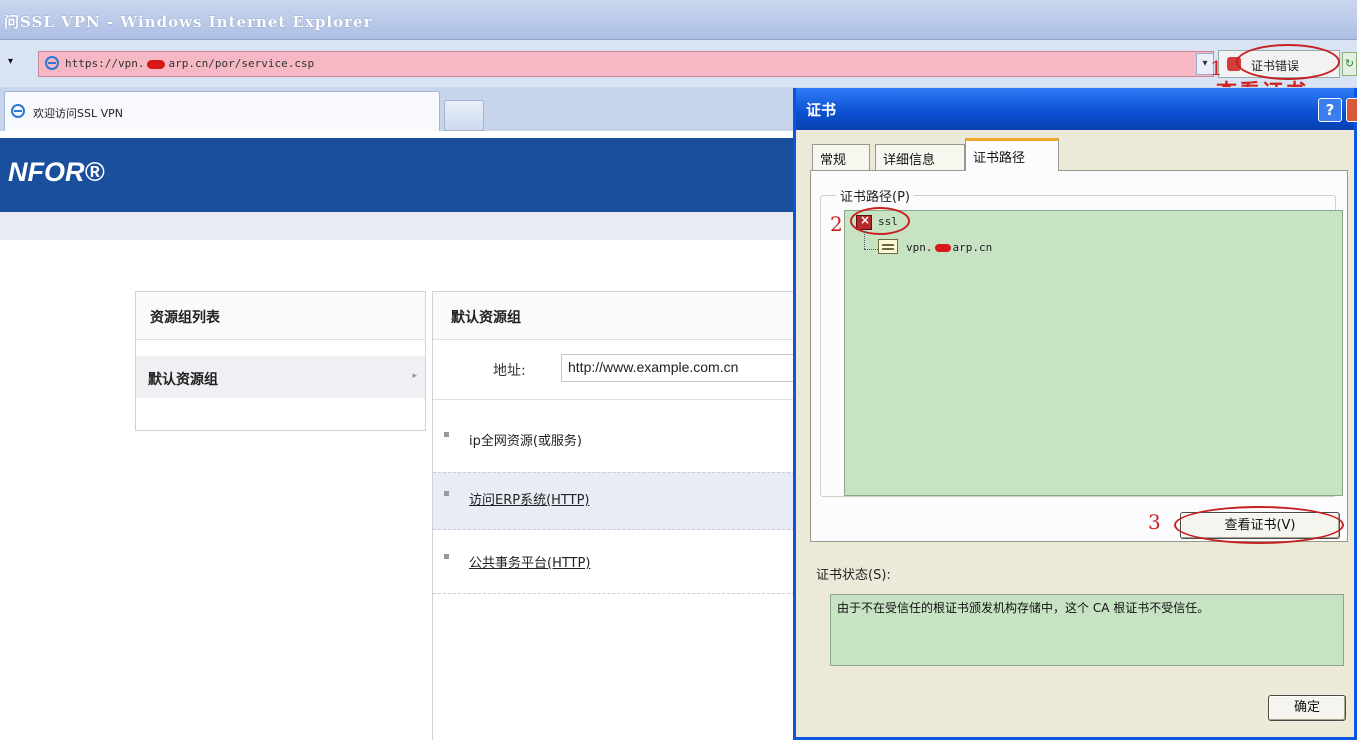  What do you see at coordinates (400, 226) in the screenshot?
I see `page-subbanner` at bounding box center [400, 226].